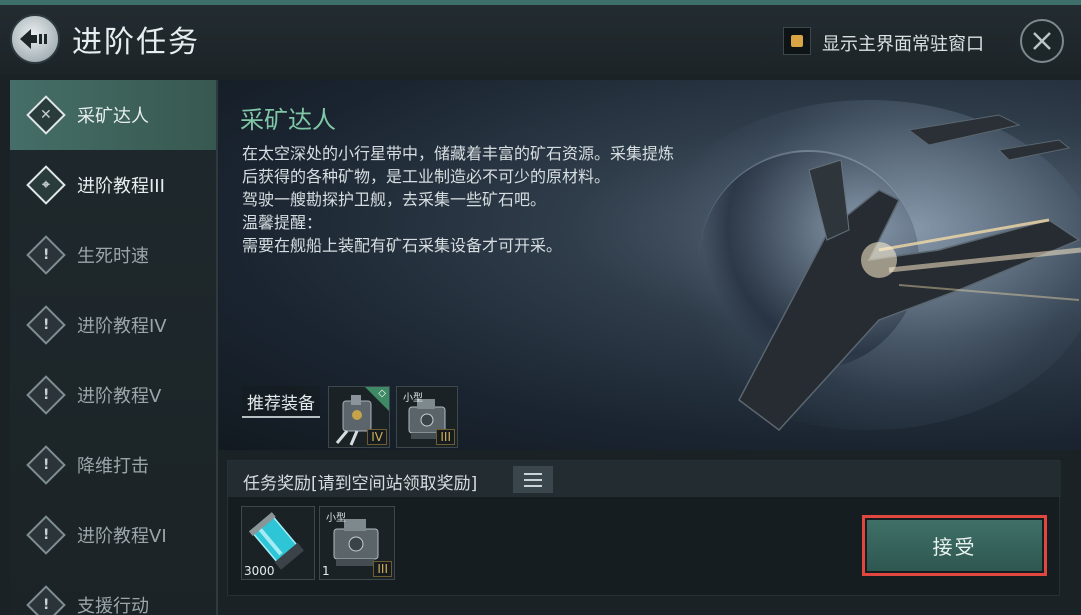 The height and width of the screenshot is (615, 1081). I want to click on reward-item-slot: 小型 1 III, so click(357, 543).